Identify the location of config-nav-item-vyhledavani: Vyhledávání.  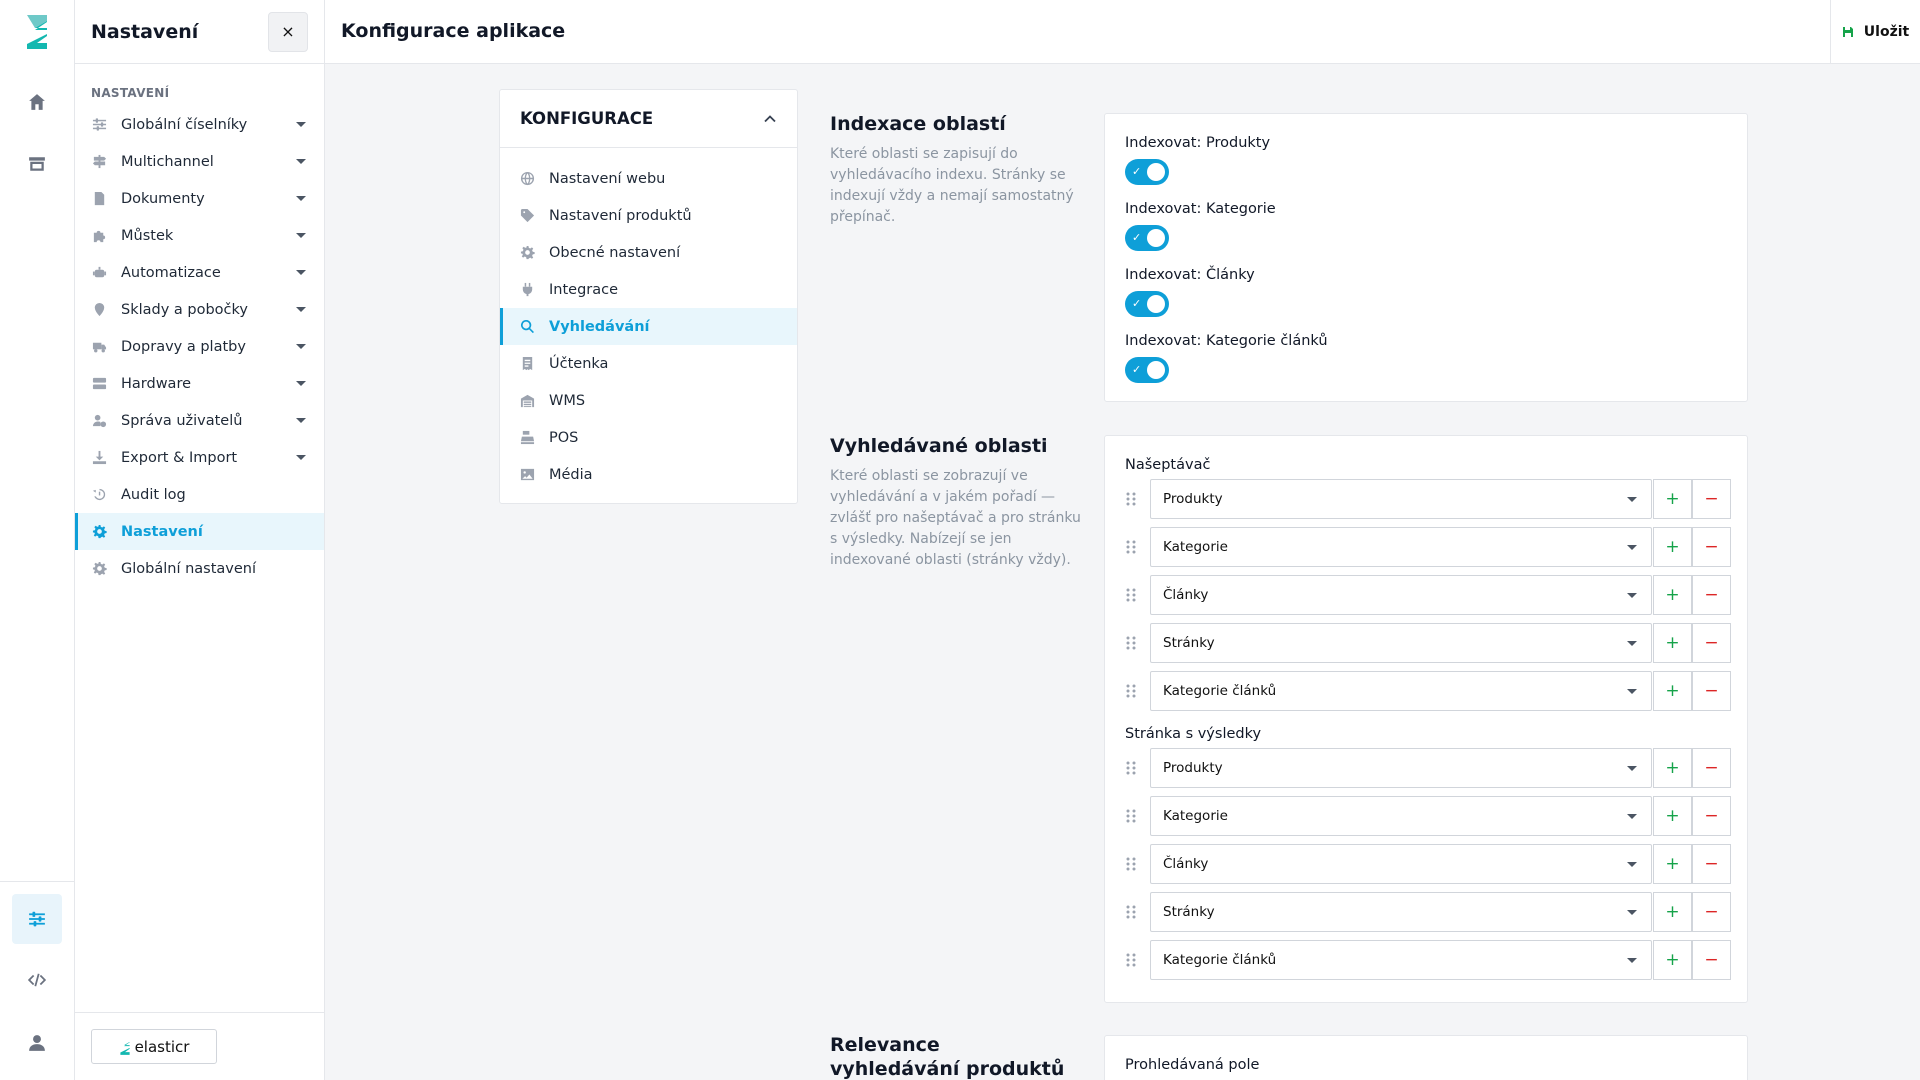
(648, 326).